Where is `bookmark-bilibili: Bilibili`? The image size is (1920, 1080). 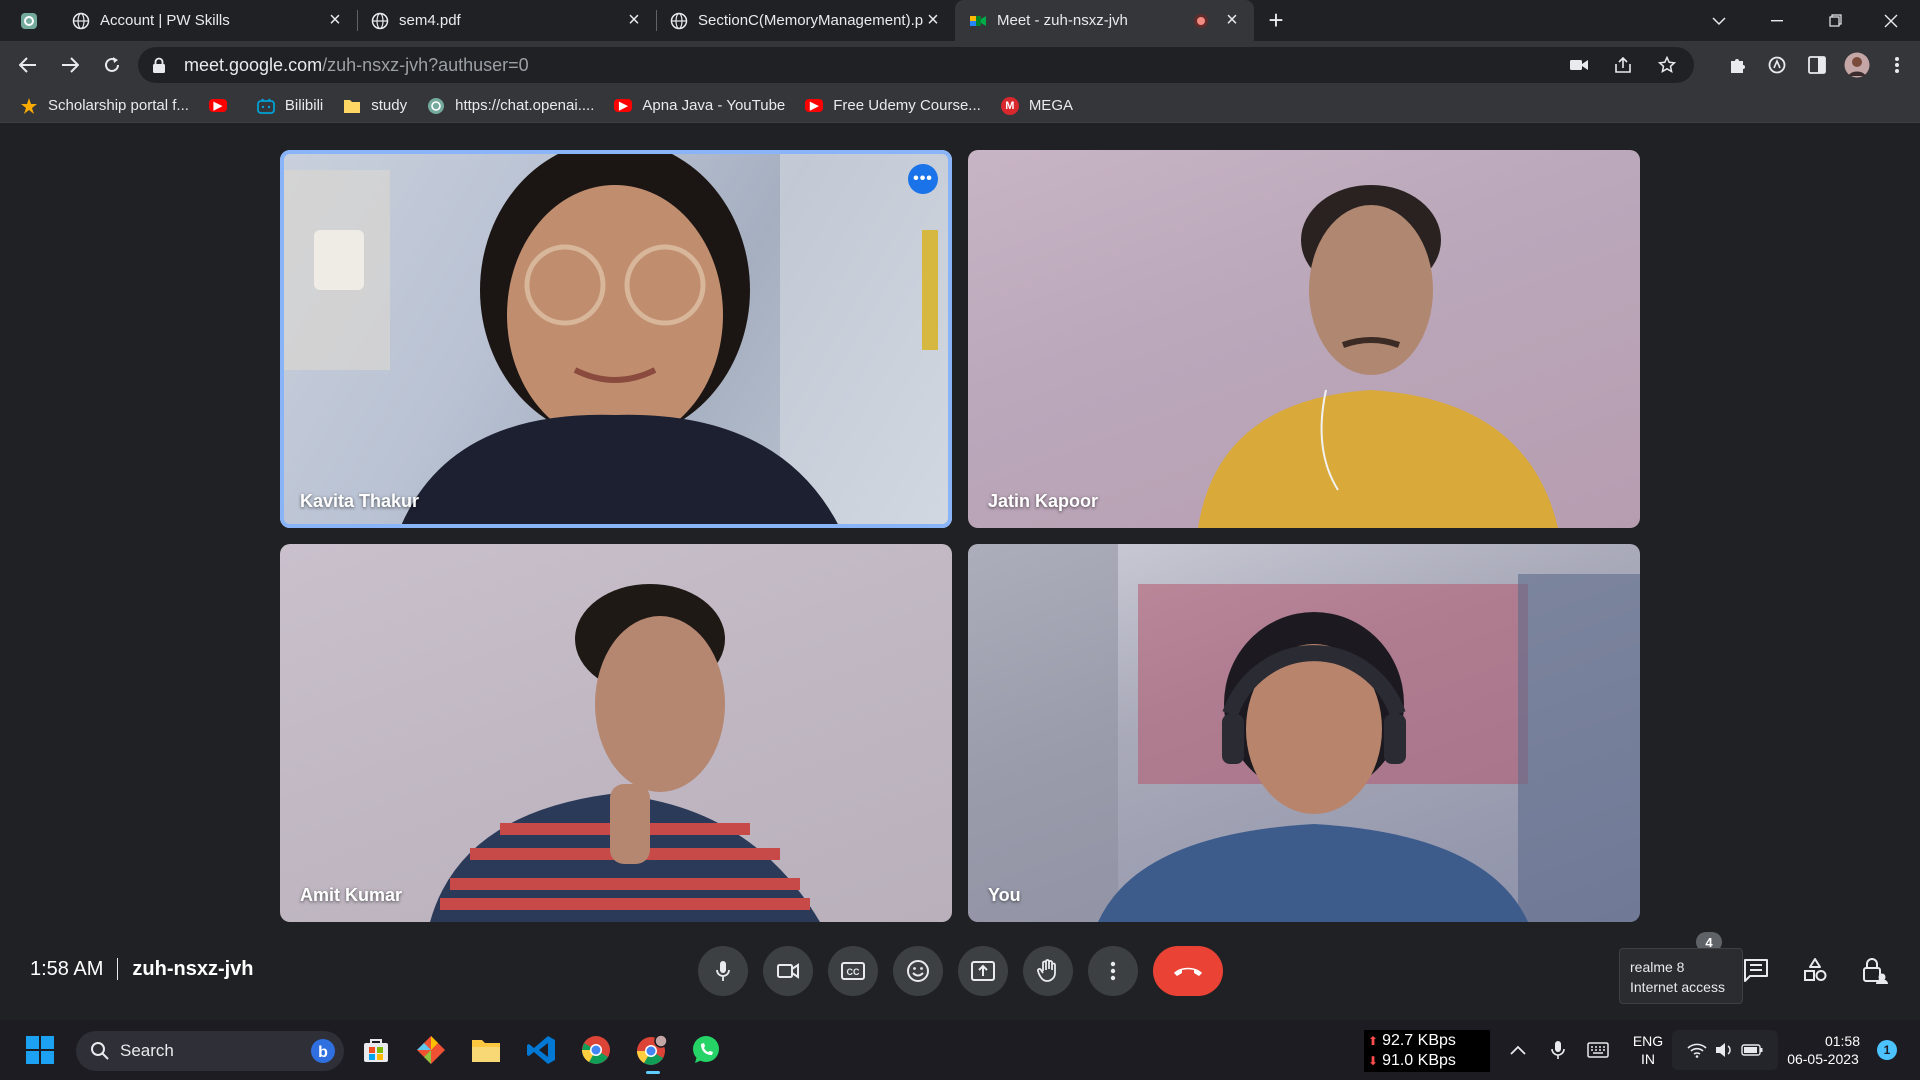
bookmark-bilibili: Bilibili is located at coordinates (290, 106).